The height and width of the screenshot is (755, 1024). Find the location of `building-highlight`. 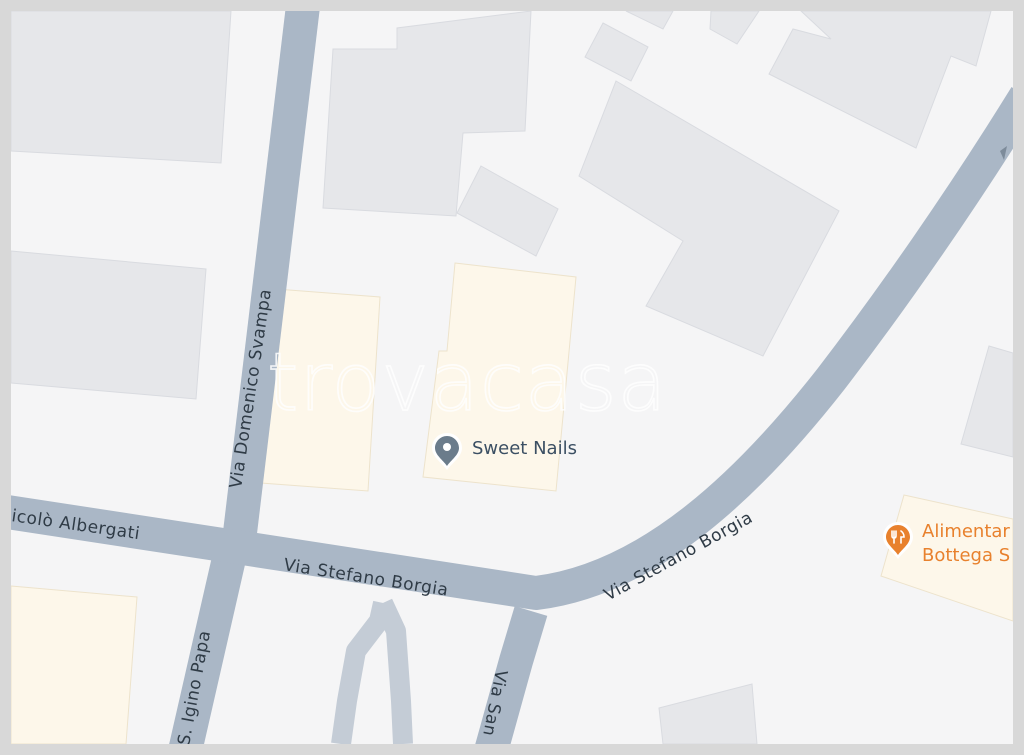

building-highlight is located at coordinates (74, 664).